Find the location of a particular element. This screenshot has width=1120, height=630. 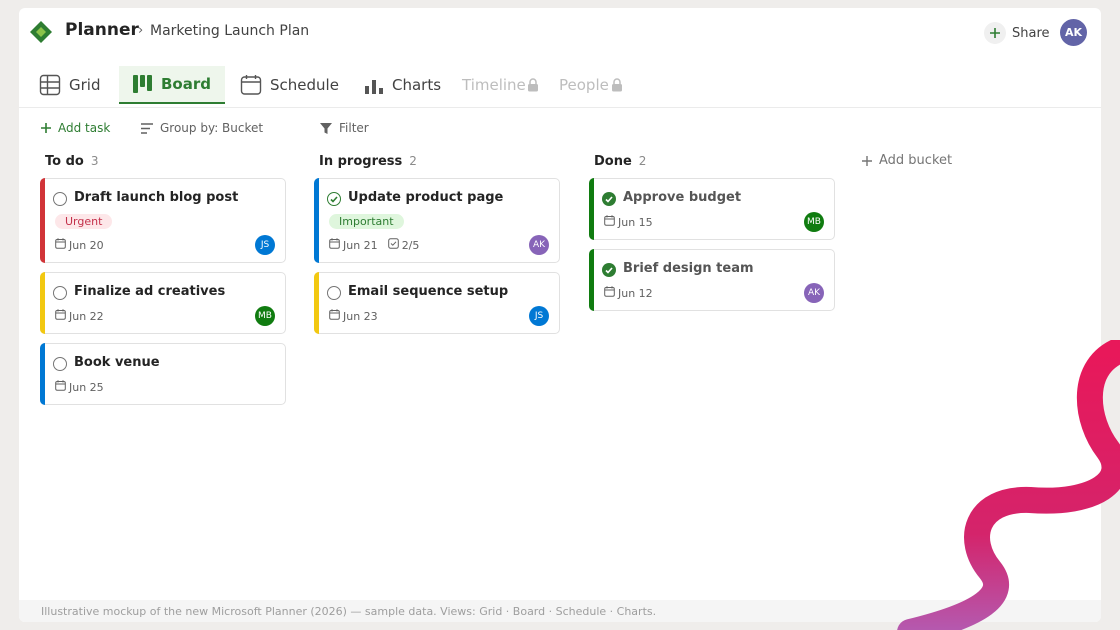

lock-icon is located at coordinates (616, 85).